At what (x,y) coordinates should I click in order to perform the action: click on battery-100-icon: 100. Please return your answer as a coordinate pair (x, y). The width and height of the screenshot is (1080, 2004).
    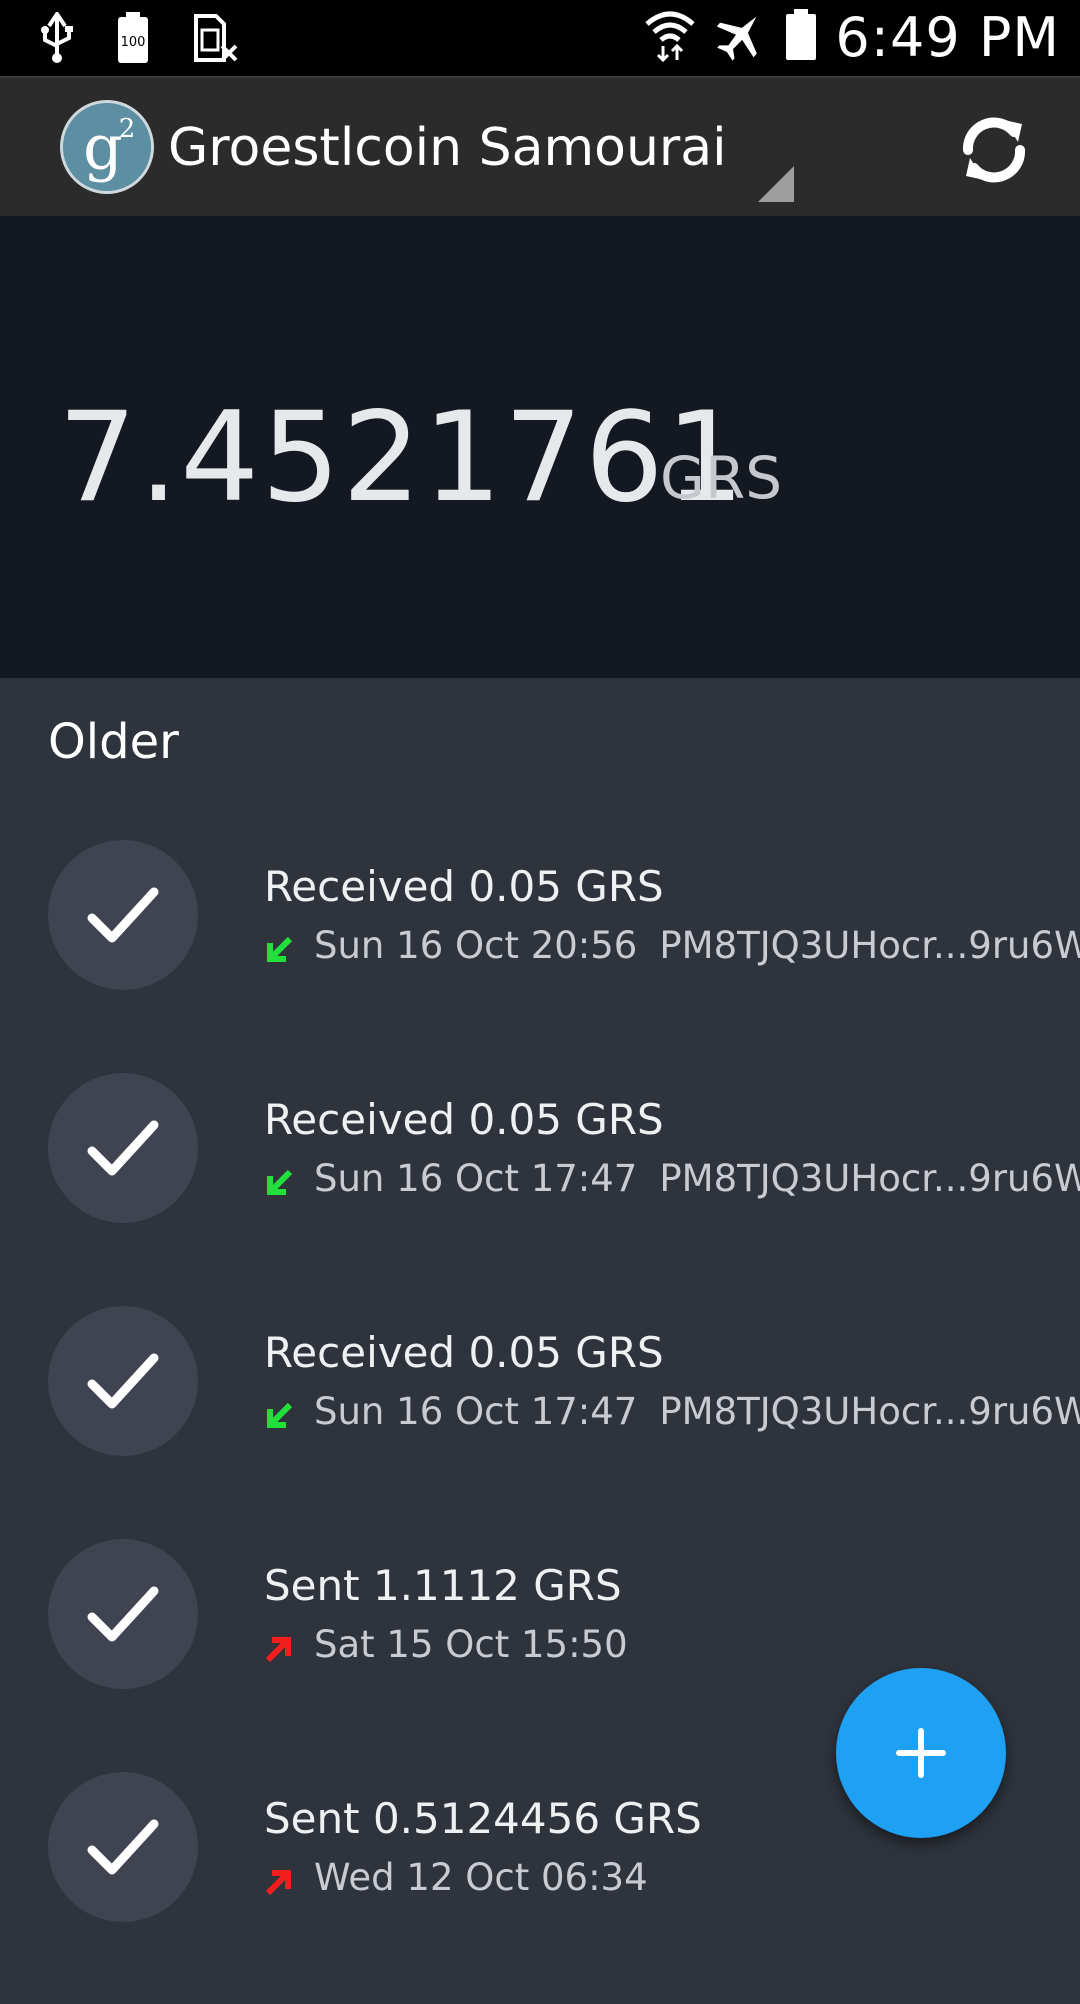
    Looking at the image, I should click on (133, 40).